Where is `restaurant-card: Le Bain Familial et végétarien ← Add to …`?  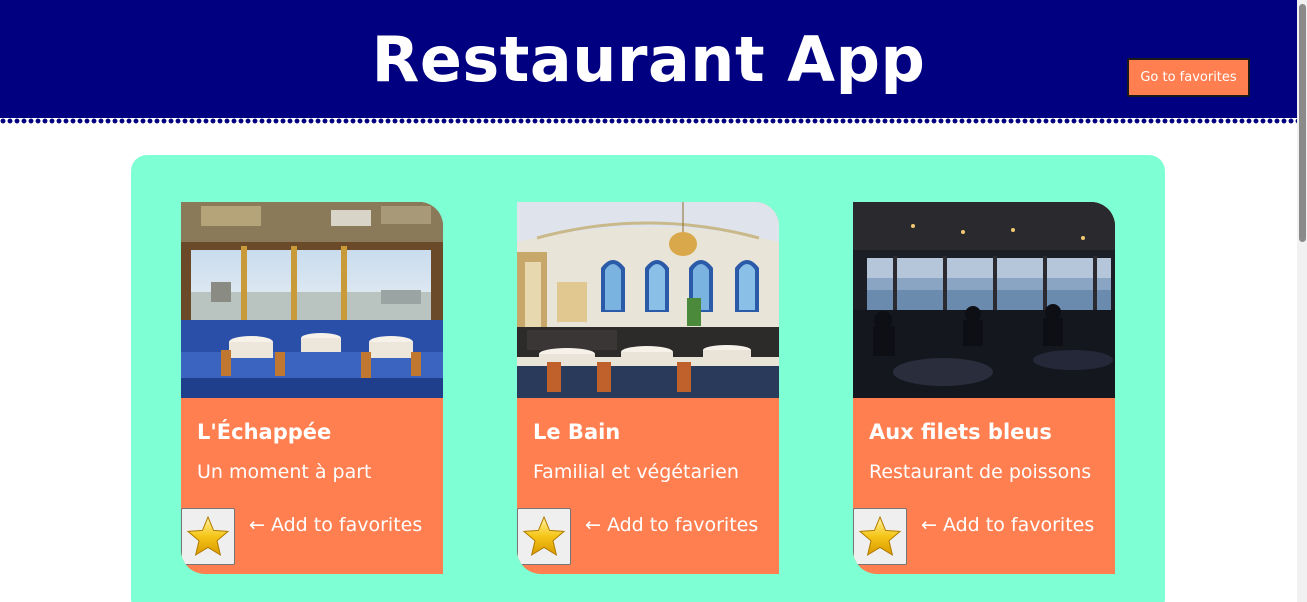
restaurant-card: Le Bain Familial et végétarien ← Add to … is located at coordinates (648, 388).